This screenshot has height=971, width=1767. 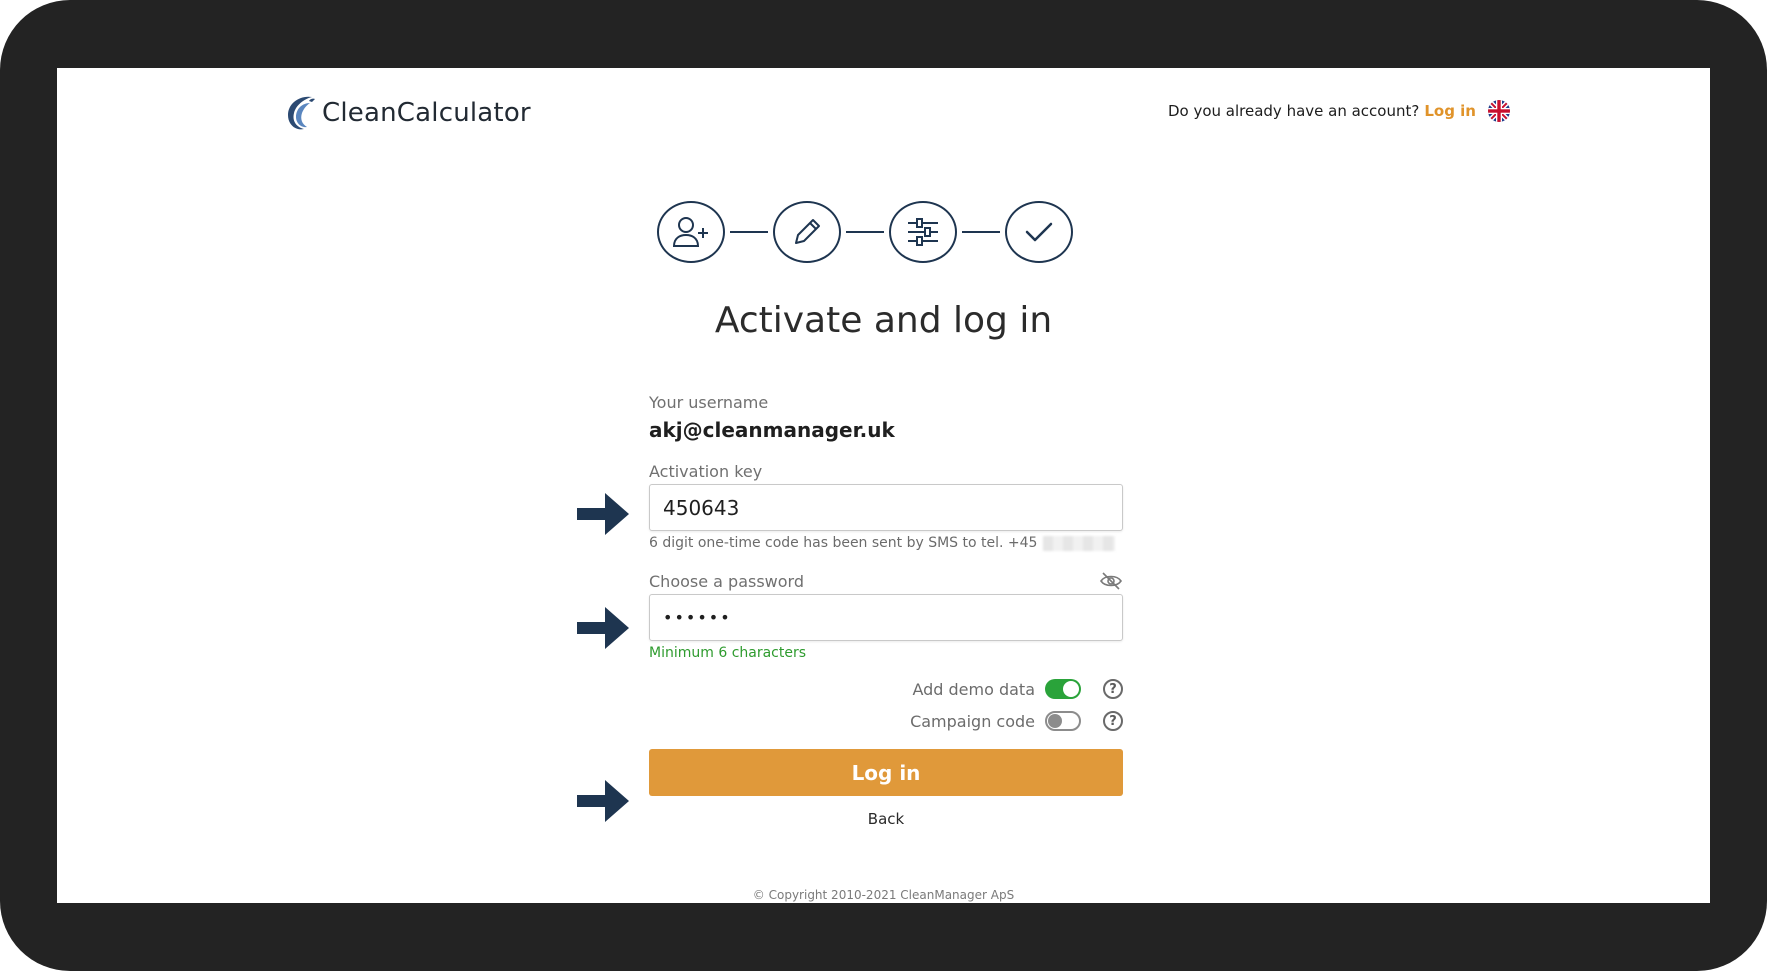 What do you see at coordinates (973, 689) in the screenshot?
I see `demo-data-label: Add demo data` at bounding box center [973, 689].